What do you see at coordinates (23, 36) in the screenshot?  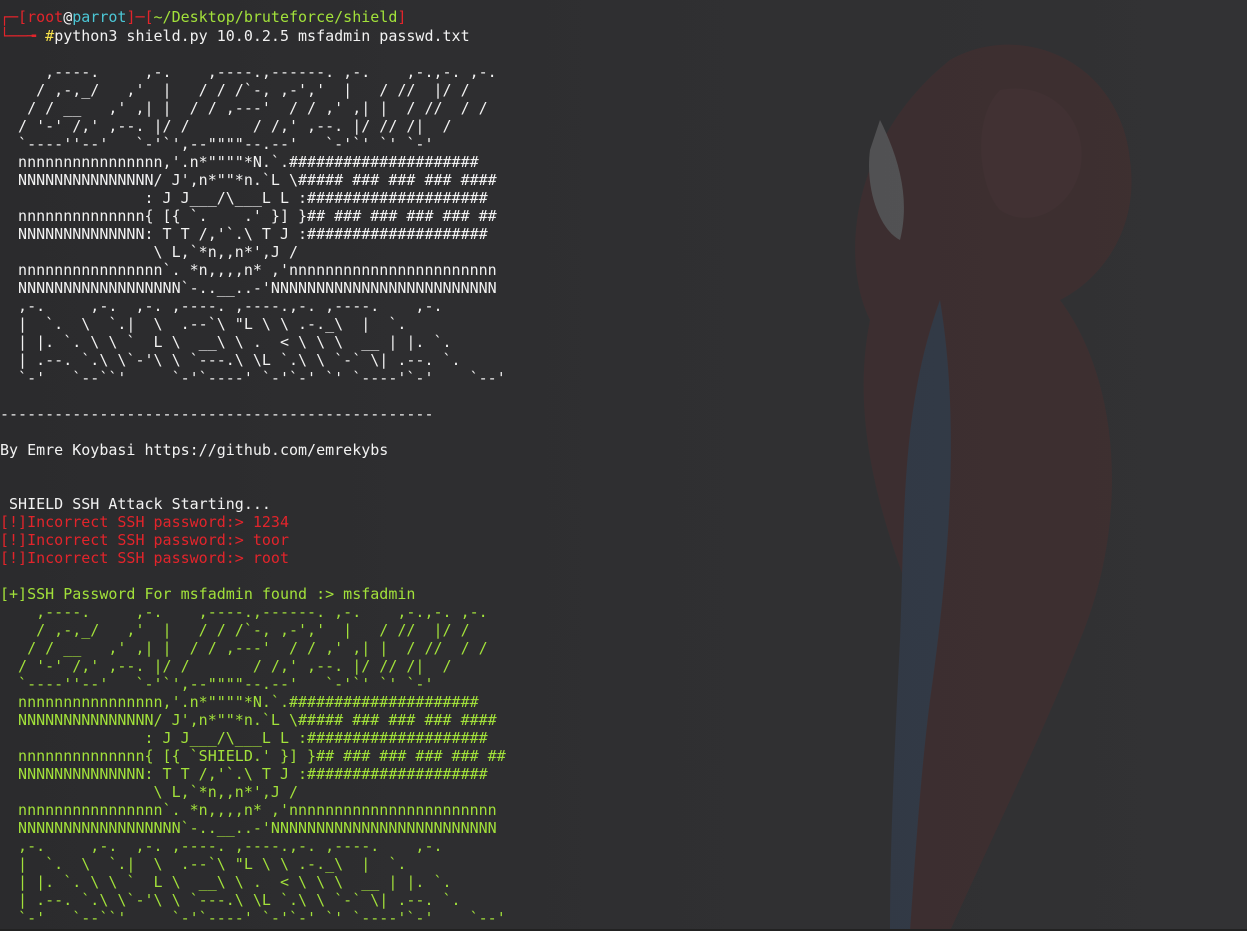 I see `prompt-corner-bottom: └──╼` at bounding box center [23, 36].